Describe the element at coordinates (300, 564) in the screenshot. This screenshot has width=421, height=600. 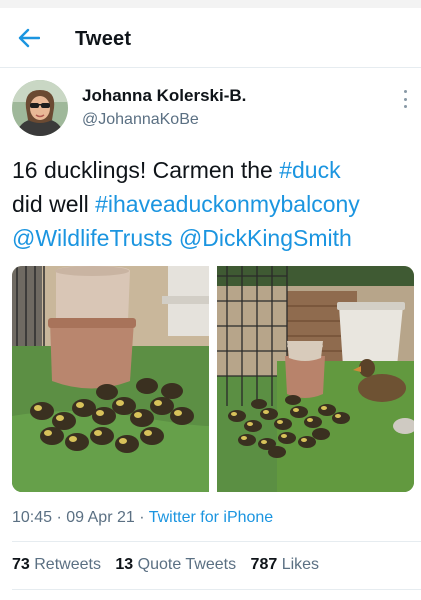
I see `likes-label: Likes` at that location.